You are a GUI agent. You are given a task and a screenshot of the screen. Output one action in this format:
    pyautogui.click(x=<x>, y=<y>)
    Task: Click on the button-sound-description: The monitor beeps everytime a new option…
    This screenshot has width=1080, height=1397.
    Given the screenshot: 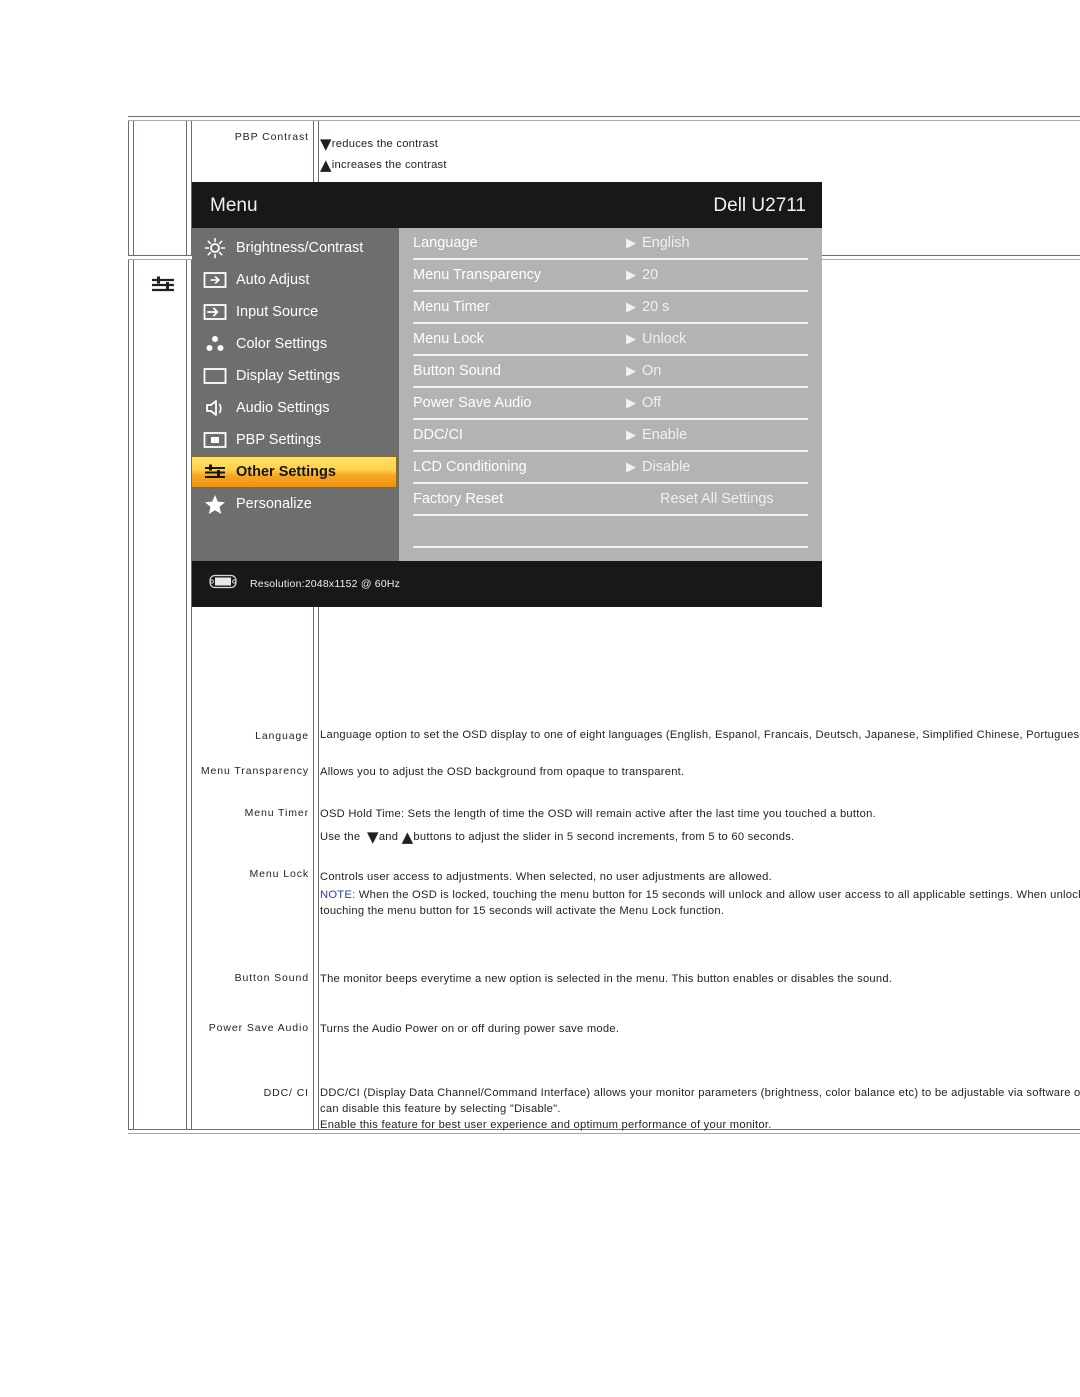 What is the action you would take?
    pyautogui.click(x=606, y=979)
    